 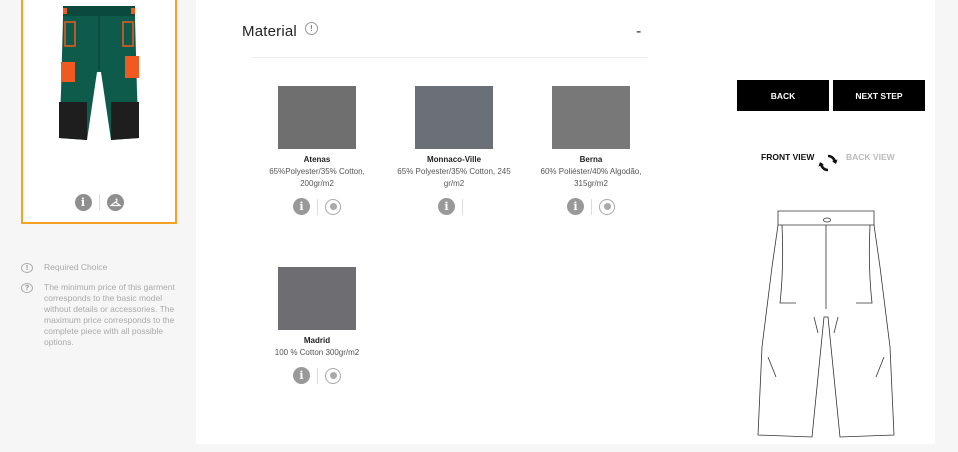 I want to click on back-button: BACK, so click(x=783, y=95).